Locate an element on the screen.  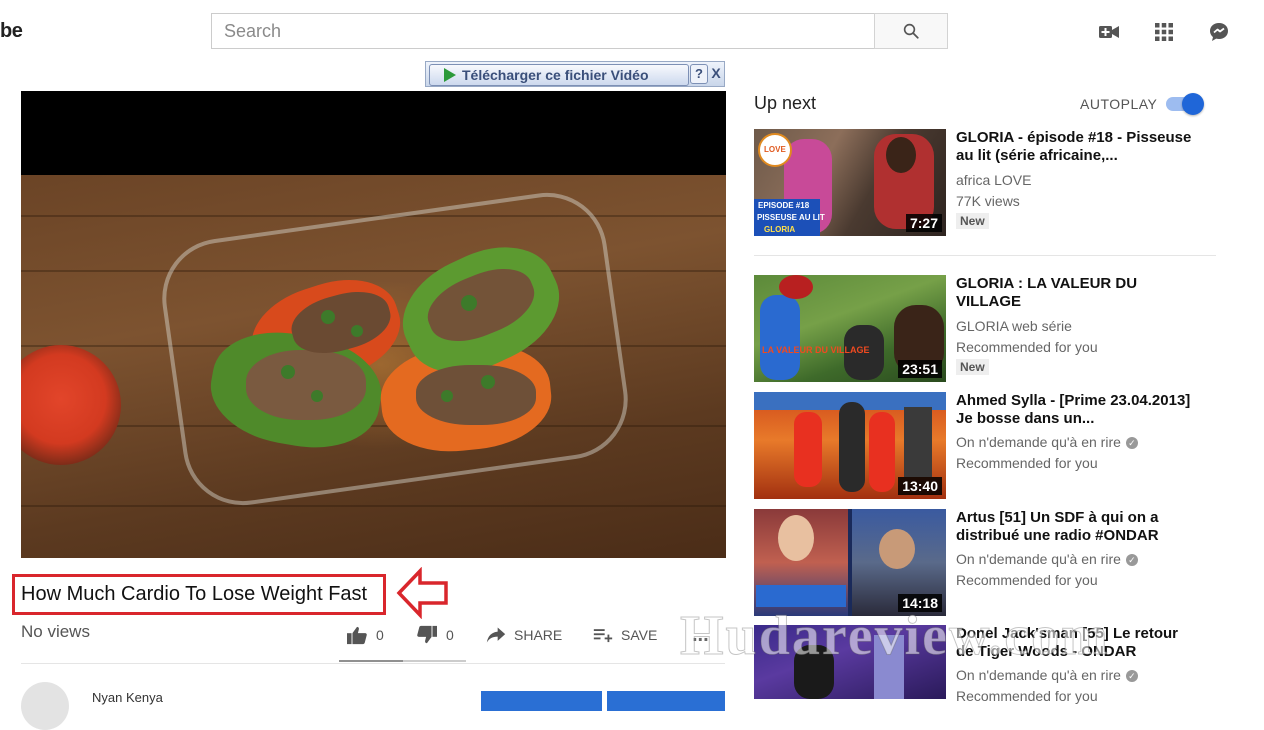
share-icon is located at coordinates (496, 635).